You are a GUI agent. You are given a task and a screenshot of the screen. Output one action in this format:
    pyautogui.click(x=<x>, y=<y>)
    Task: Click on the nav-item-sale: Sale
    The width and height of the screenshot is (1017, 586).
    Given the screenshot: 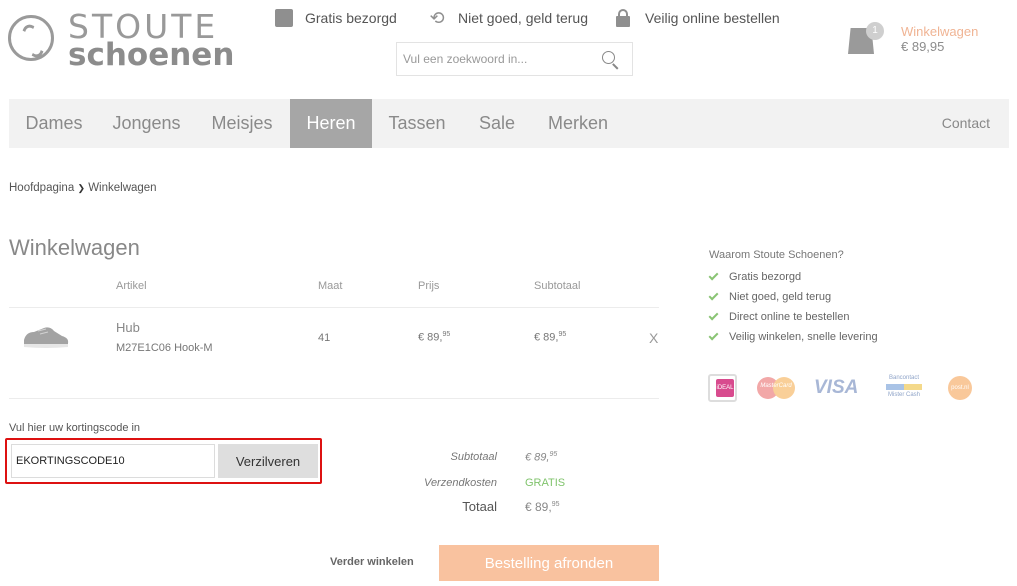 What is the action you would take?
    pyautogui.click(x=497, y=123)
    